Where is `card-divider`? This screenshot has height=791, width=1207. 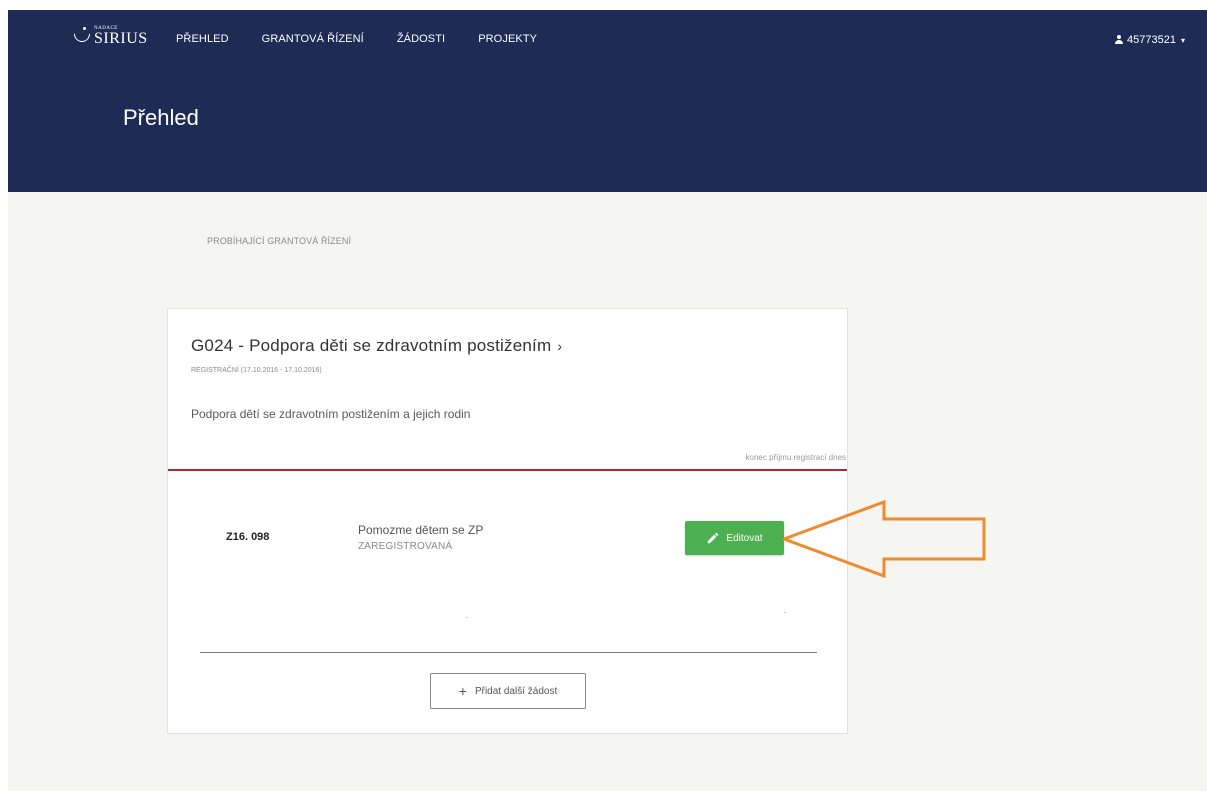
card-divider is located at coordinates (508, 652).